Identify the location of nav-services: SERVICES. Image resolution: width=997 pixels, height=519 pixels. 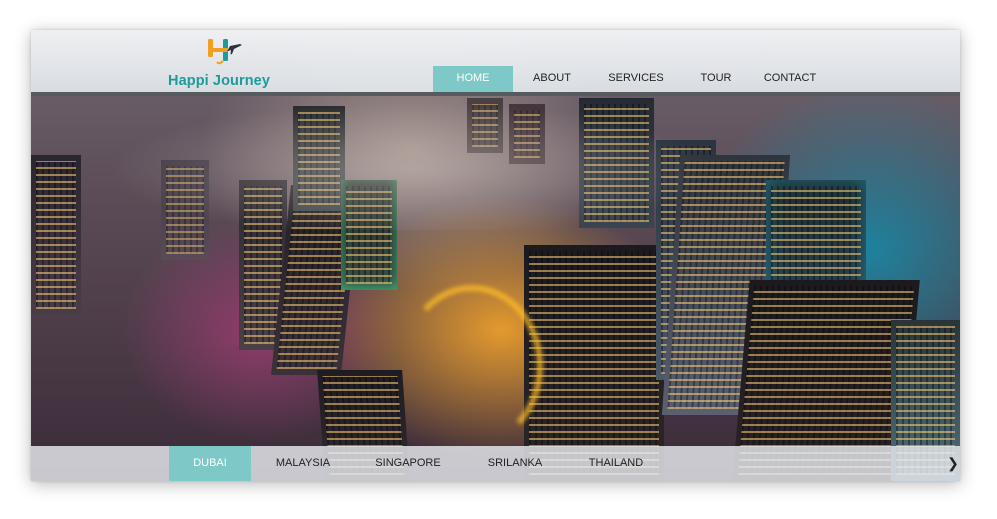
(636, 79).